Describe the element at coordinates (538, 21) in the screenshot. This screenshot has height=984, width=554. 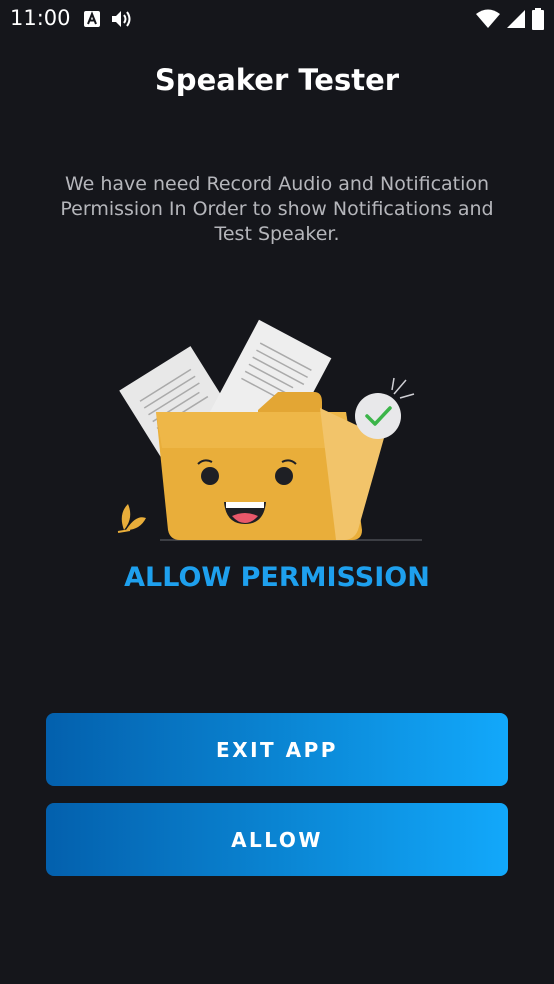
I see `battery-icon` at that location.